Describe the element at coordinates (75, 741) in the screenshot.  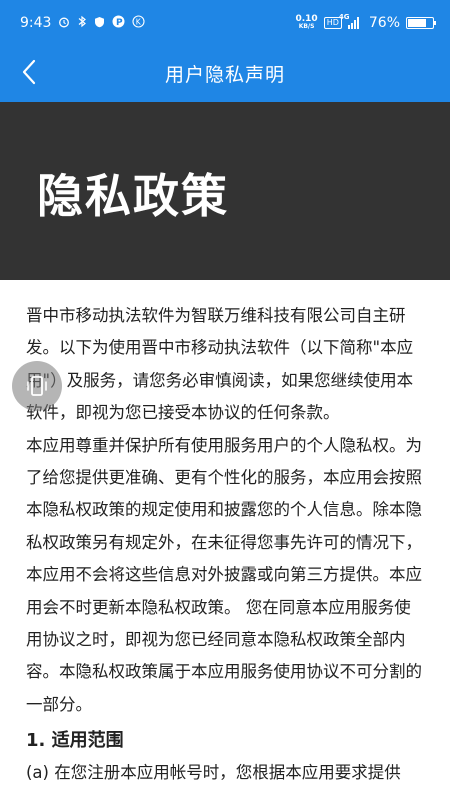
I see `section-heading-scope: 1. 适用范围` at that location.